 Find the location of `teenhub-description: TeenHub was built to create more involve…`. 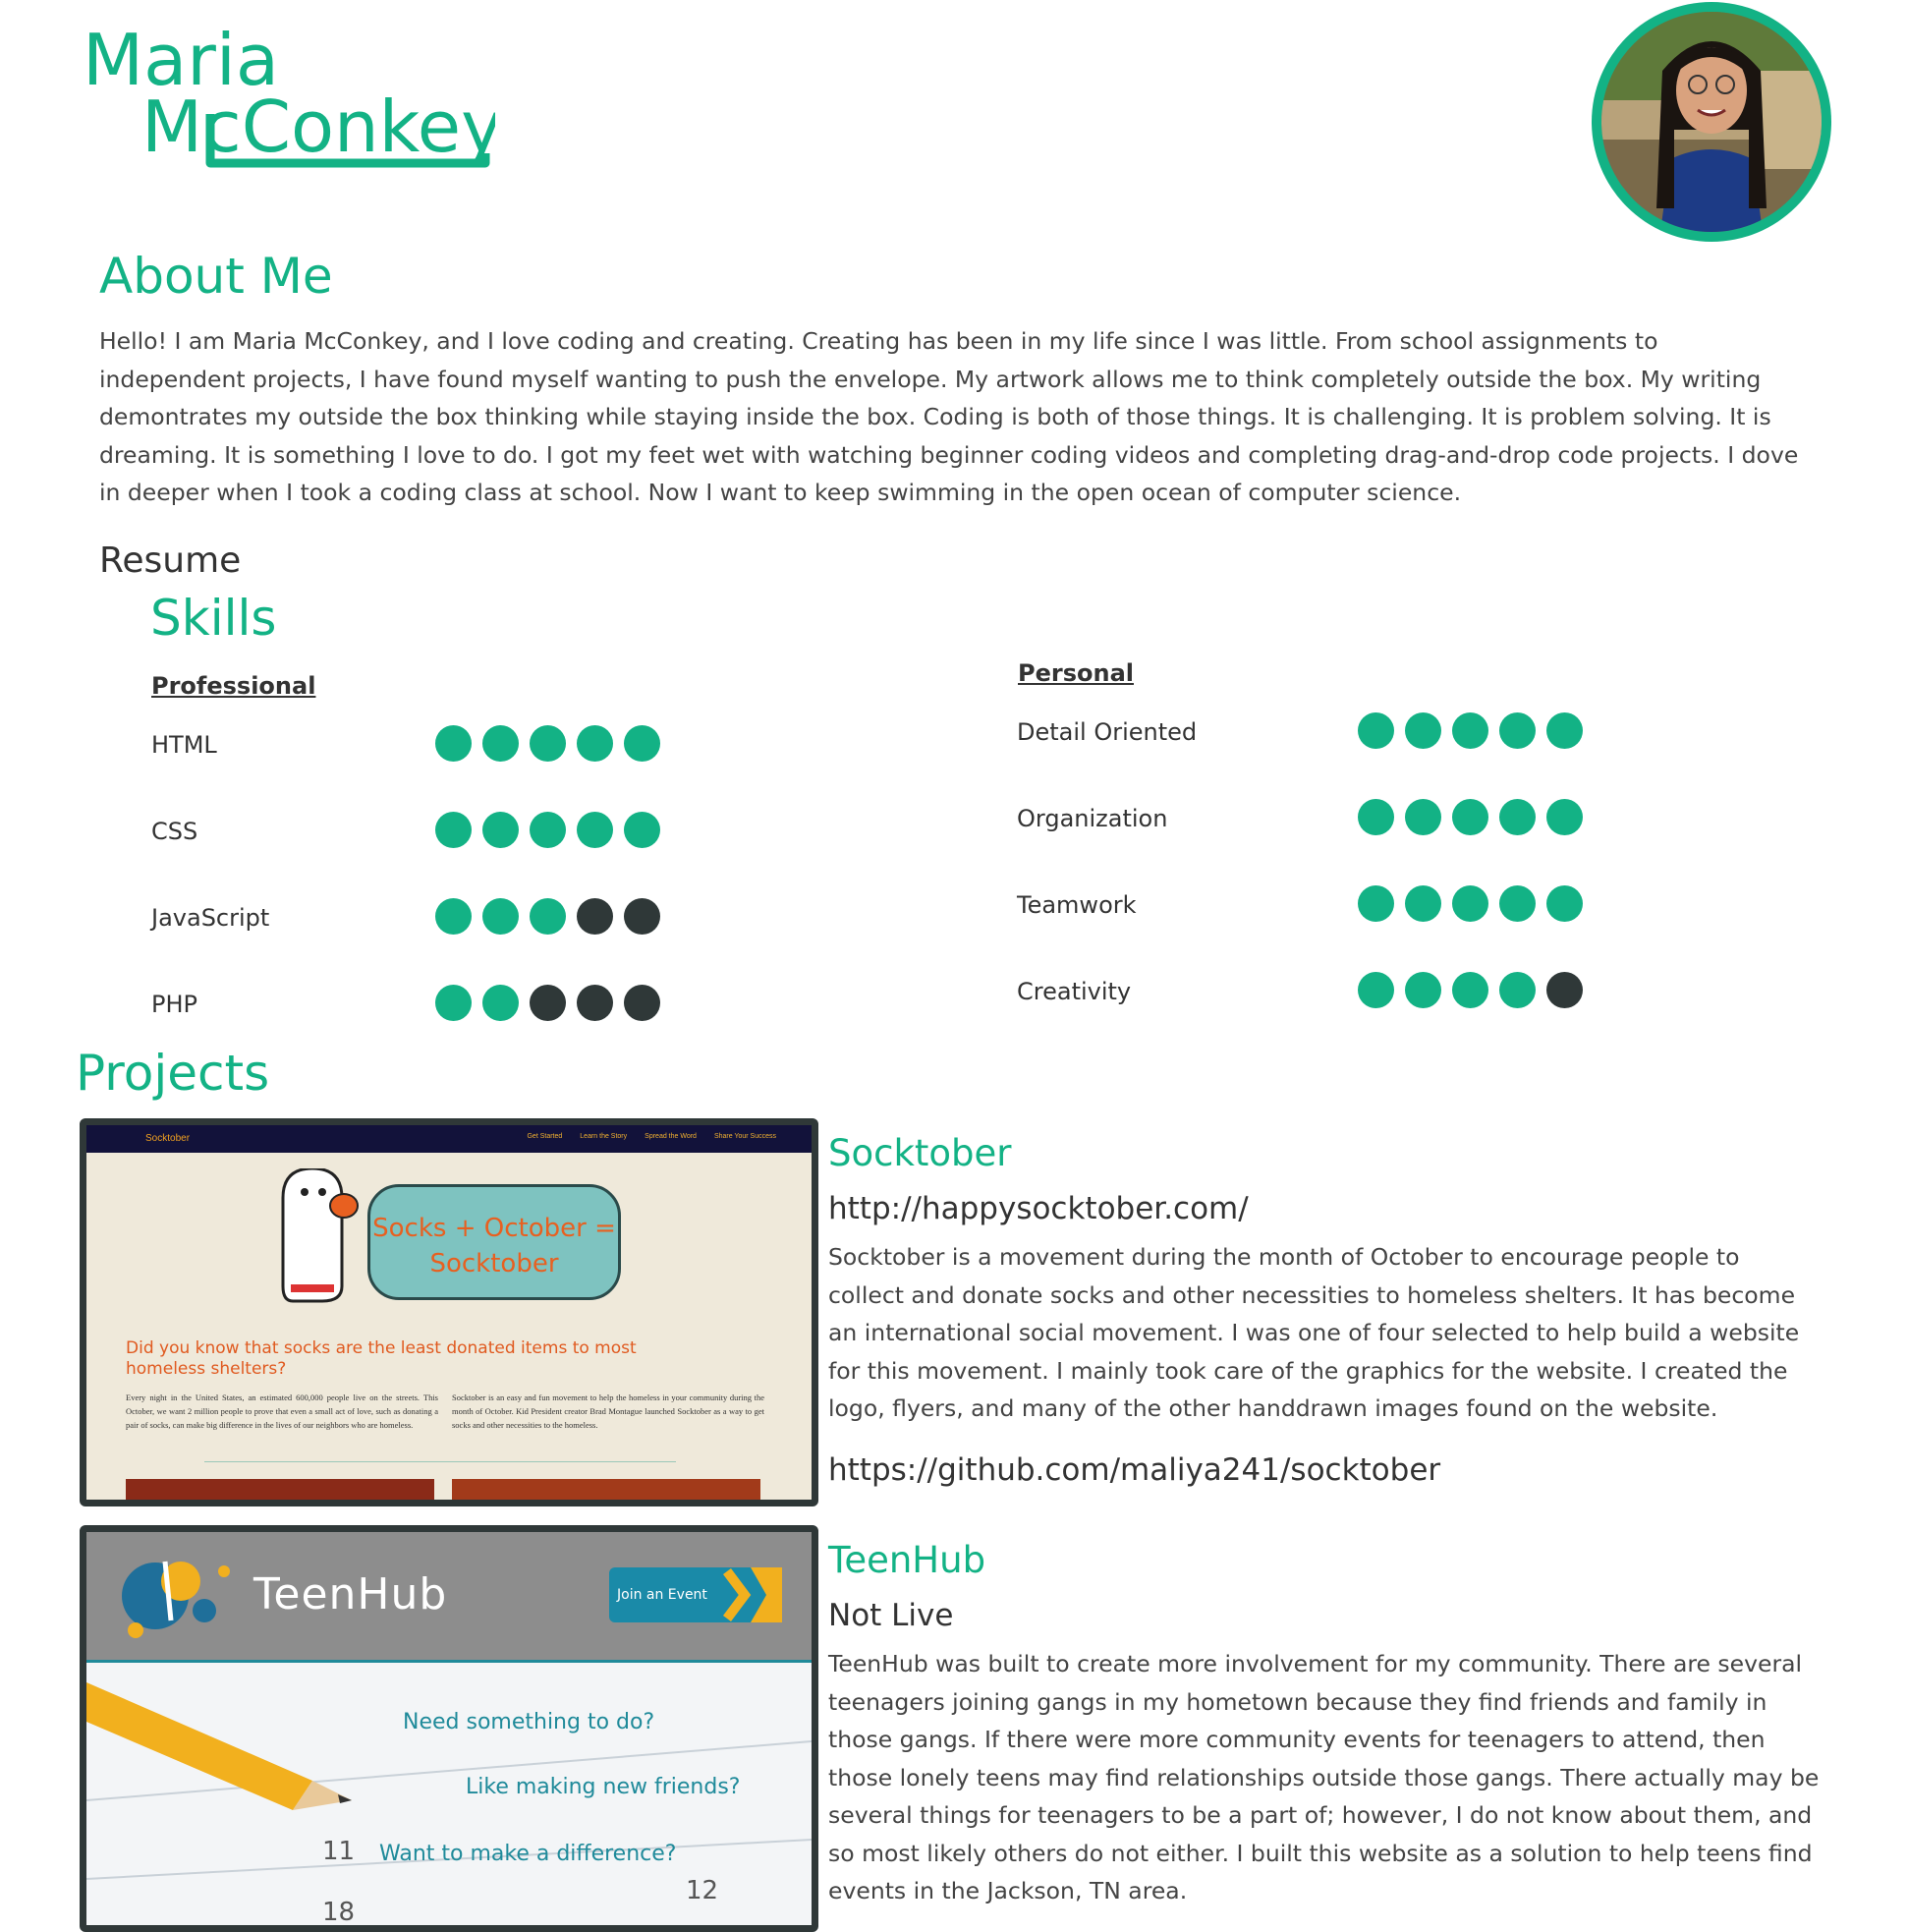

teenhub-description: TeenHub was built to create more involve… is located at coordinates (1324, 1777).